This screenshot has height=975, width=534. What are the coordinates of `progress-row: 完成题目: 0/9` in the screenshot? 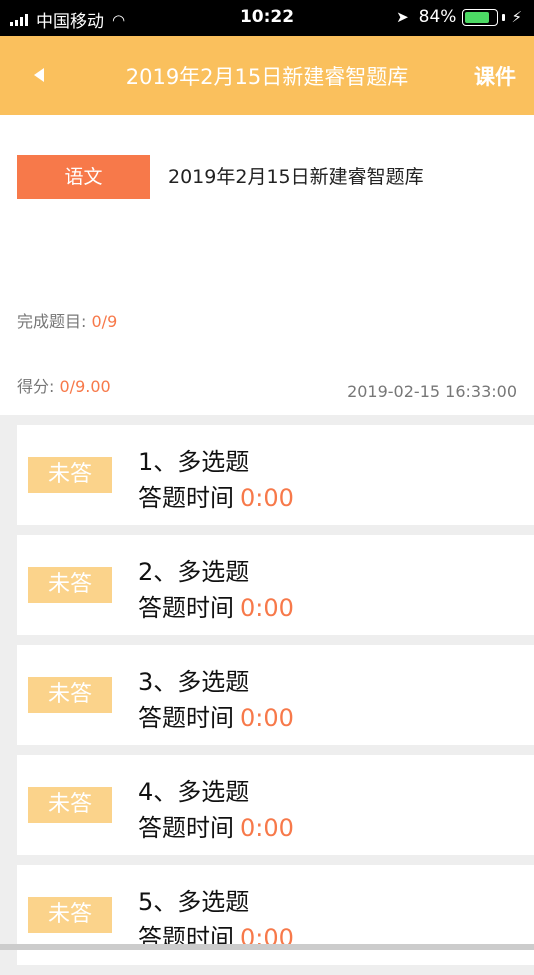 It's located at (67, 320).